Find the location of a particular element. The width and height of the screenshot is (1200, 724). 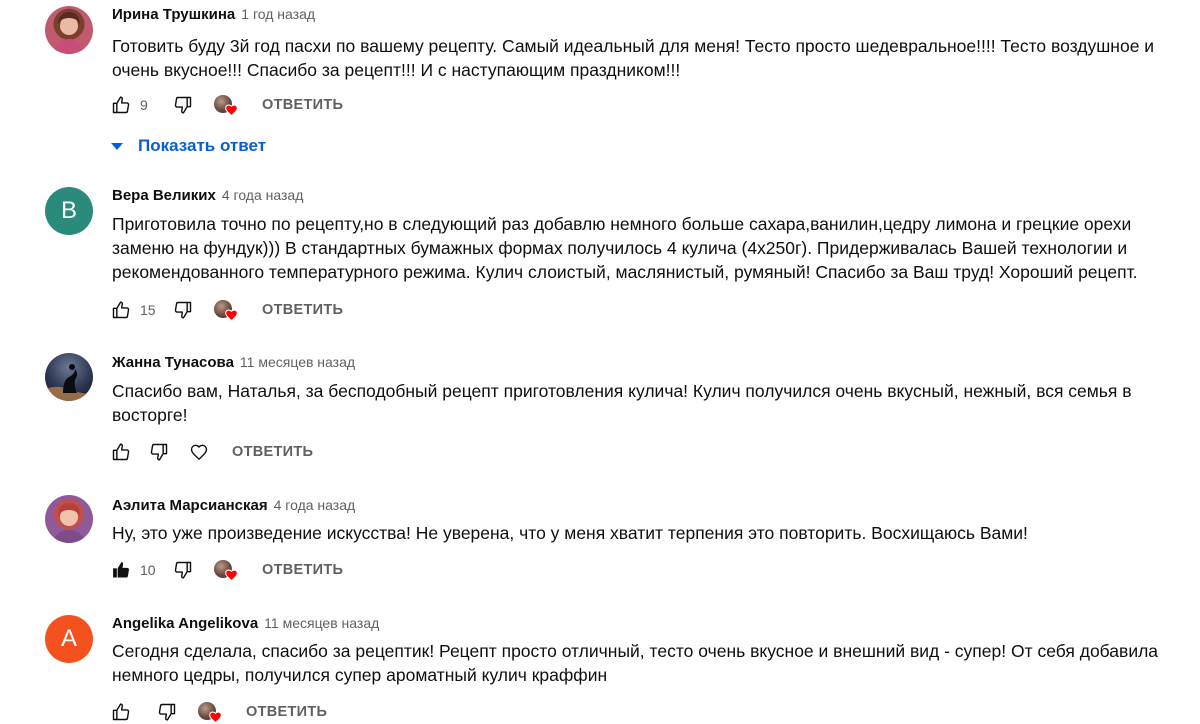

comment-actions: 15 ОТВЕТИТЬ is located at coordinates (226, 310).